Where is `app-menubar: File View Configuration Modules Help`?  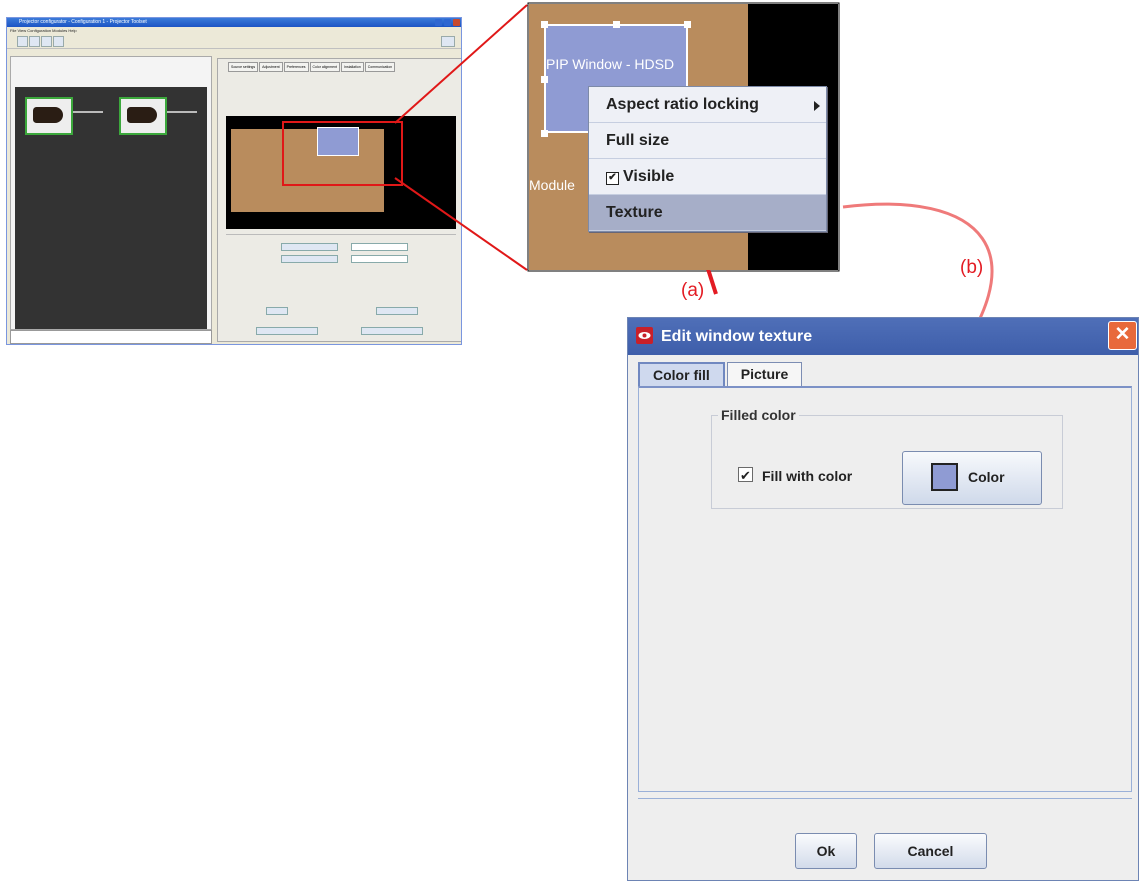 app-menubar: File View Configuration Modules Help is located at coordinates (234, 30).